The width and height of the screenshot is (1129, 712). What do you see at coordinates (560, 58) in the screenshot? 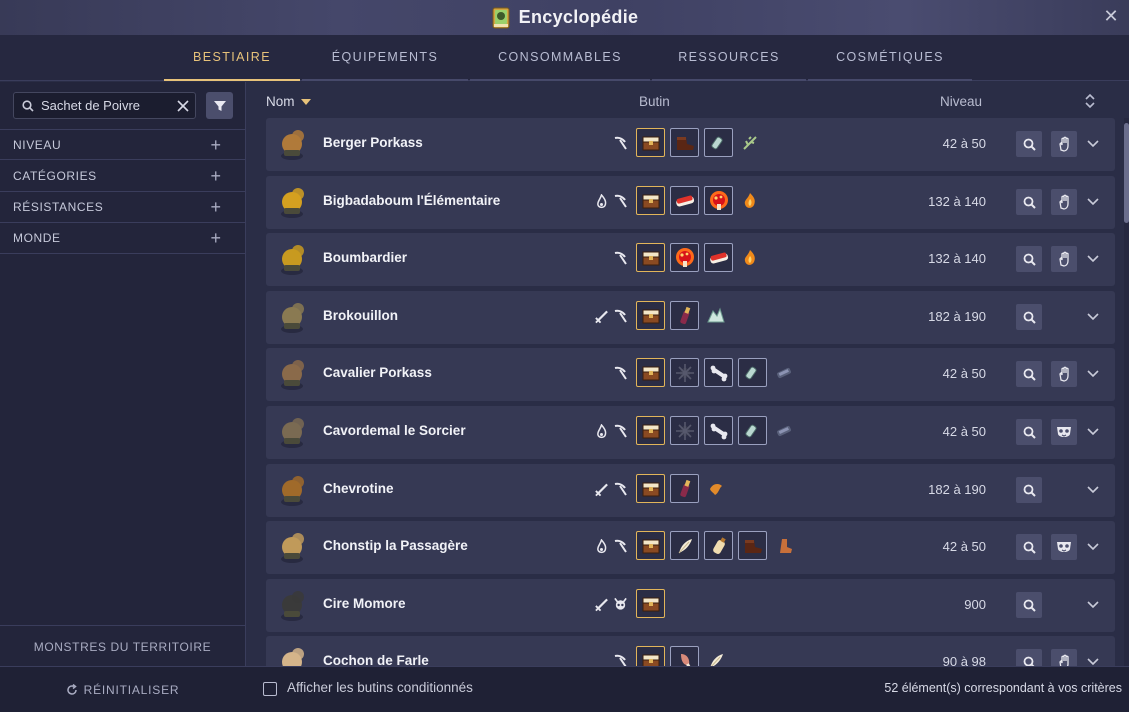
I see `tab-consommables: CONSOMMABLES` at bounding box center [560, 58].